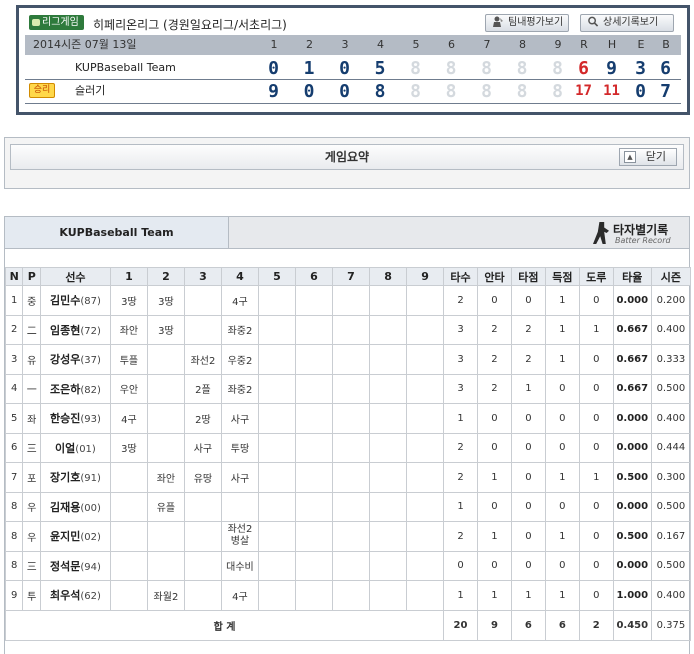  I want to click on table-row: 7 포 장기호(91) 좌안 유땅 사구 2 1 0 1 1 0.500 0.300, so click(348, 477).